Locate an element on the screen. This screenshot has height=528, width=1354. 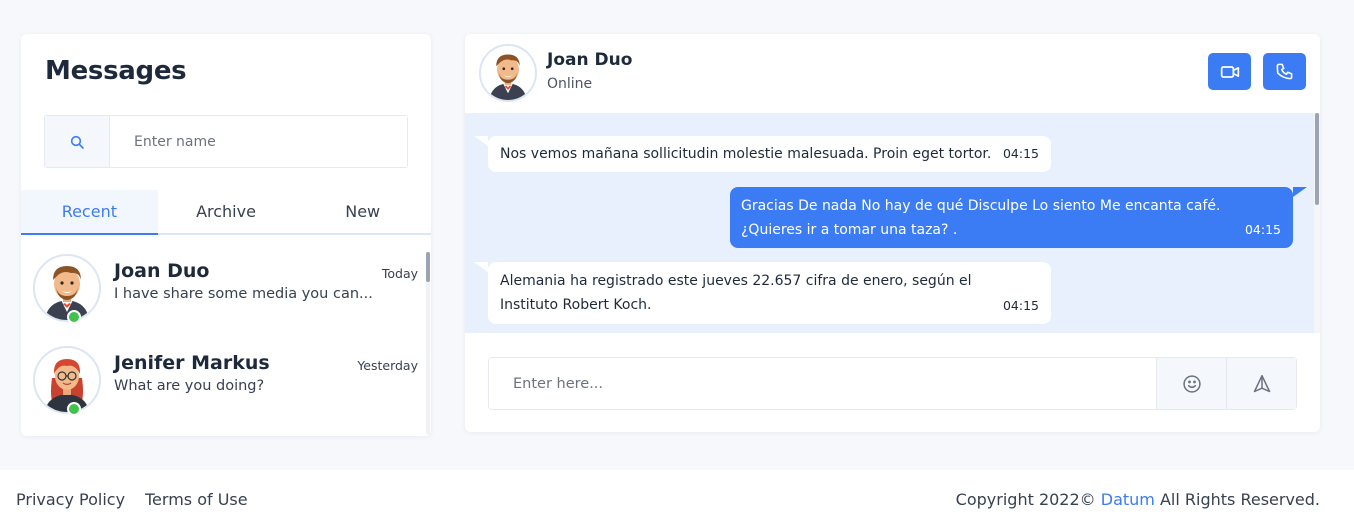
search-icon is located at coordinates (77, 142).